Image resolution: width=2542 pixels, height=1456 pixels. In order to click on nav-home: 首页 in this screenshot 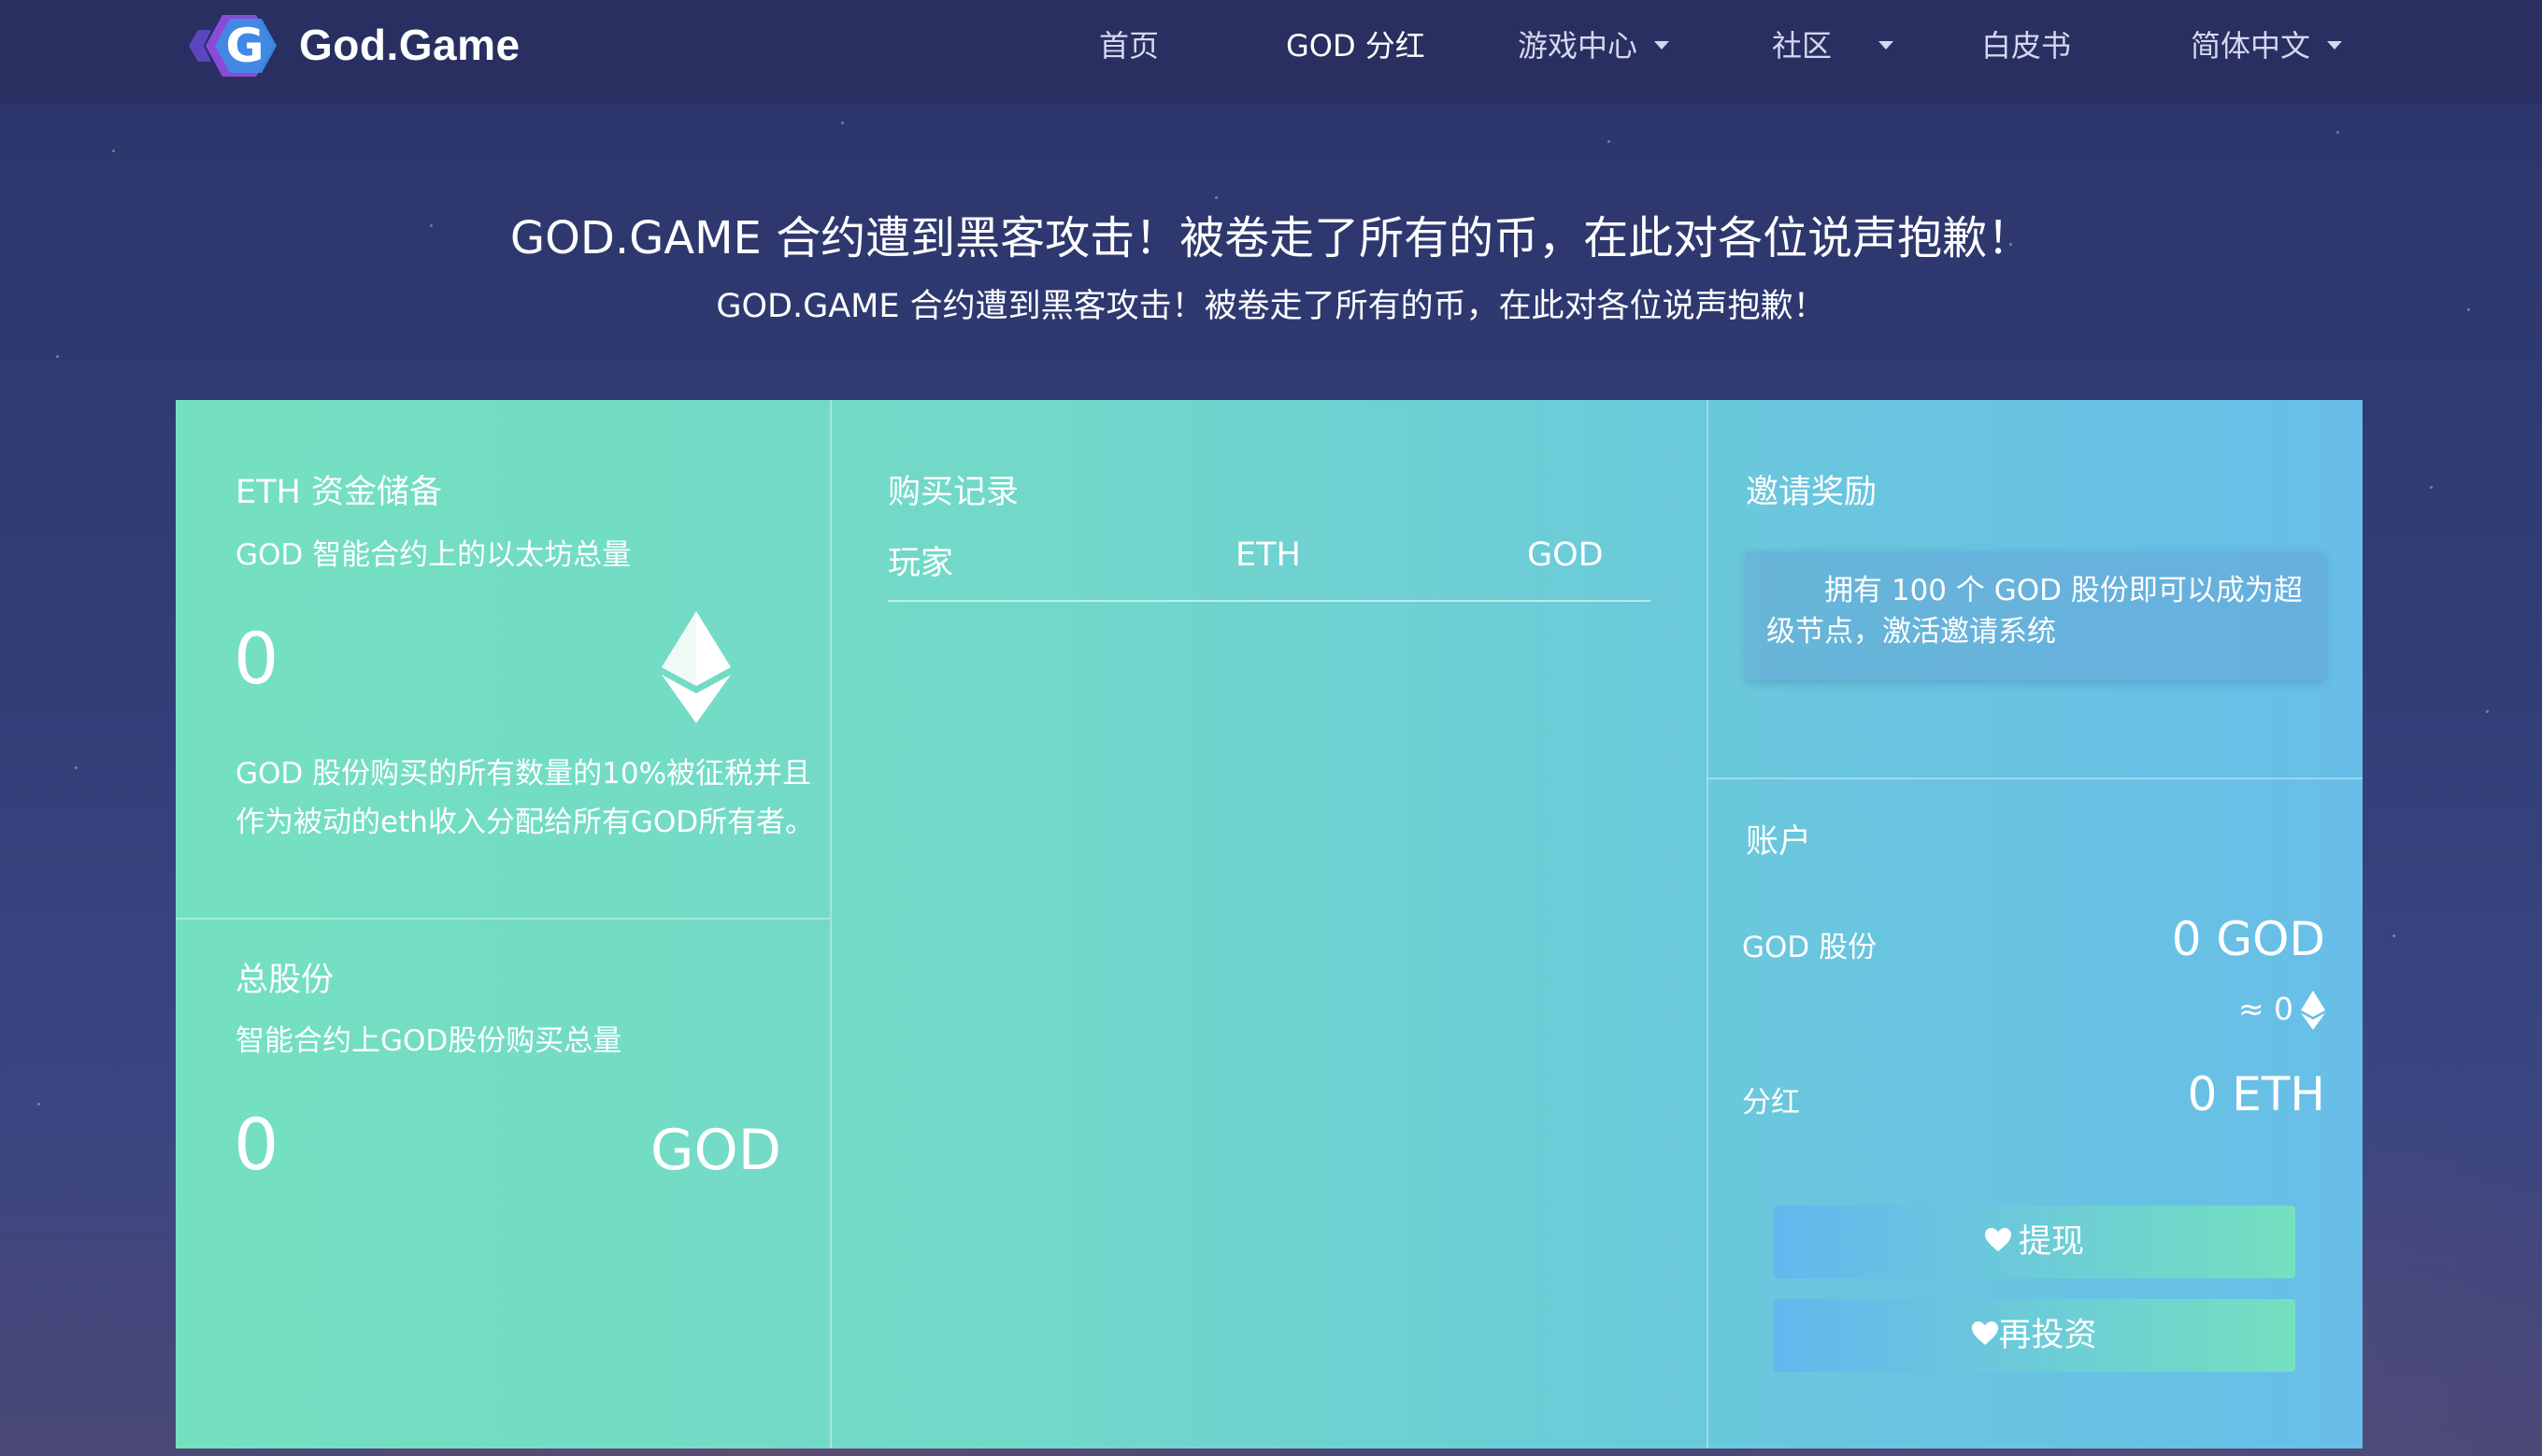, I will do `click(1129, 45)`.